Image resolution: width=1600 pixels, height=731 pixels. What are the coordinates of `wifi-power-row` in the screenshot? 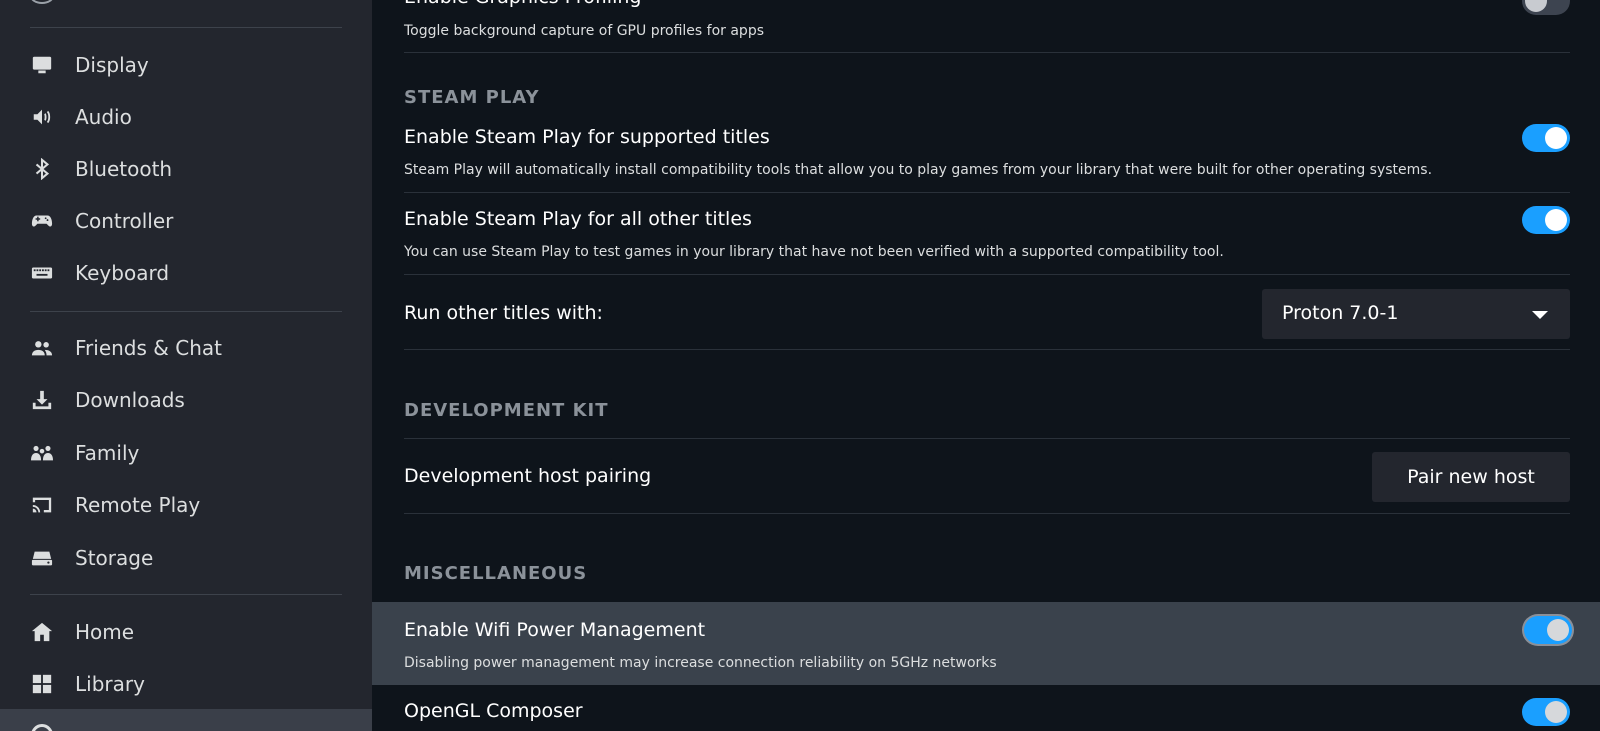 It's located at (986, 643).